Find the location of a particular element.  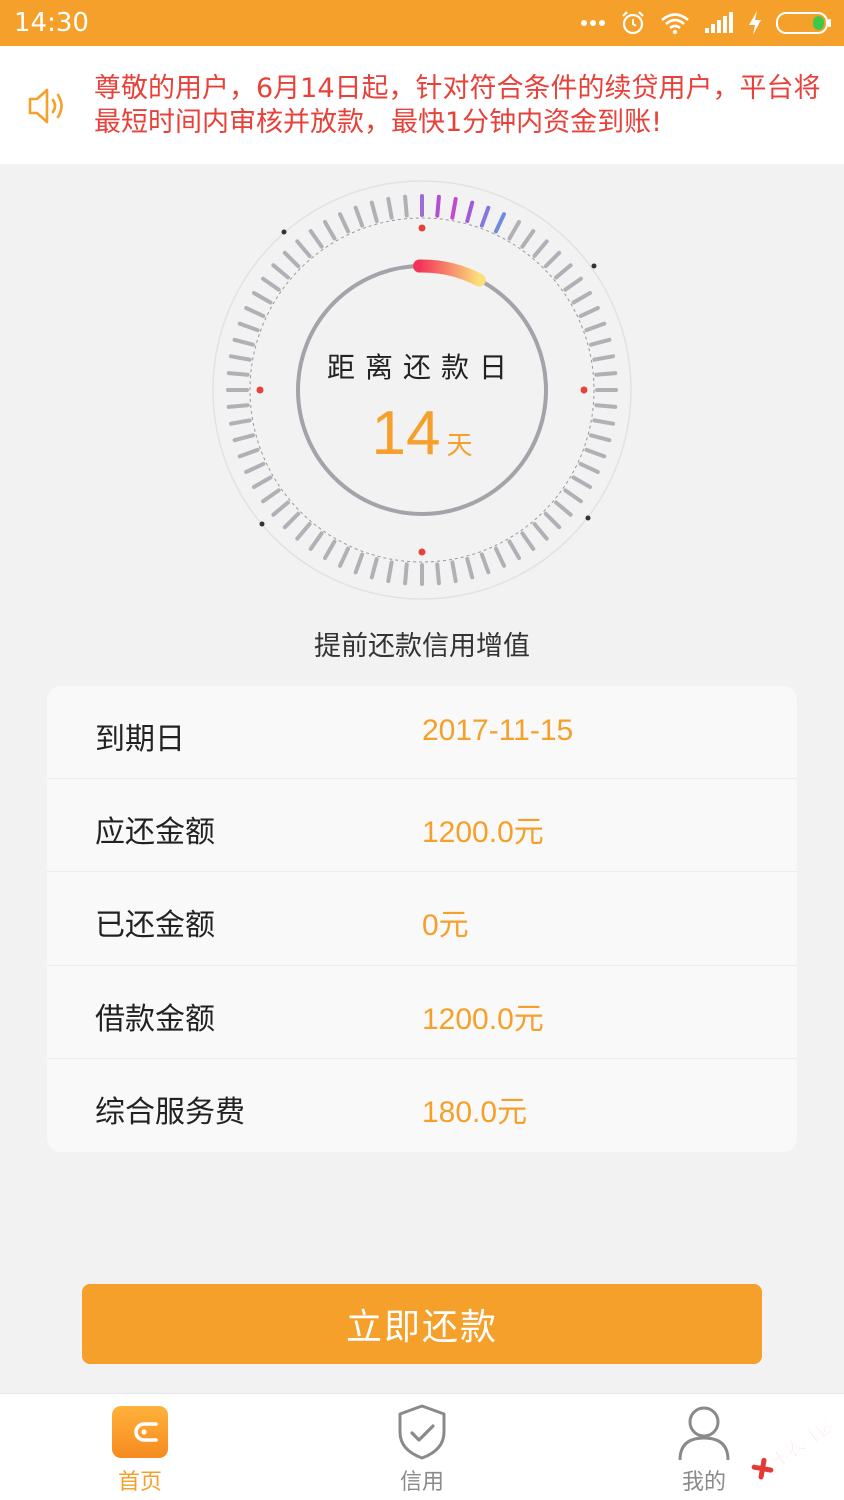

bottom-tab-bar: 首页 信用 我的 is located at coordinates (422, 1446).